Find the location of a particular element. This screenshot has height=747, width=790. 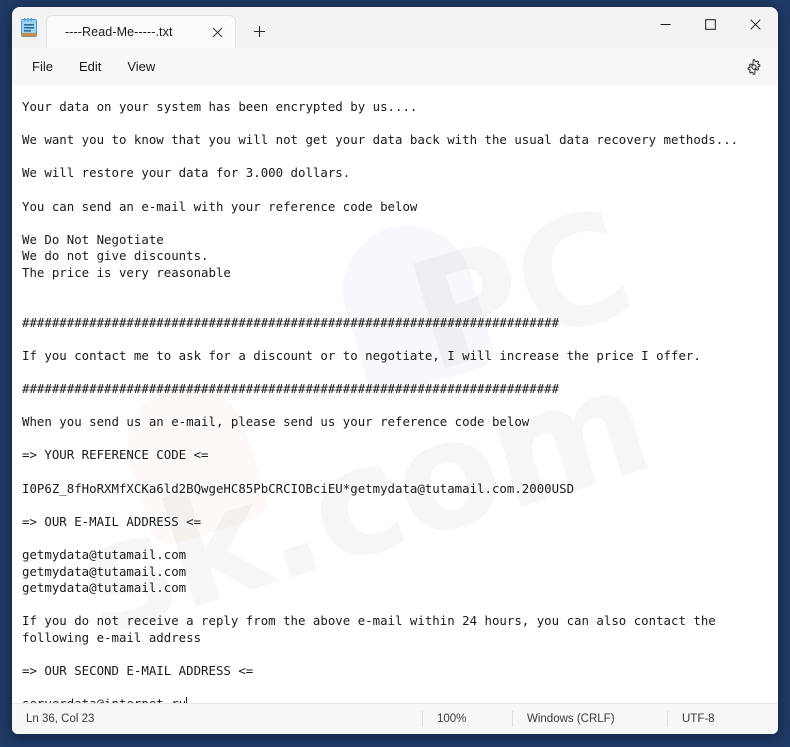

close-window-button is located at coordinates (755, 24).